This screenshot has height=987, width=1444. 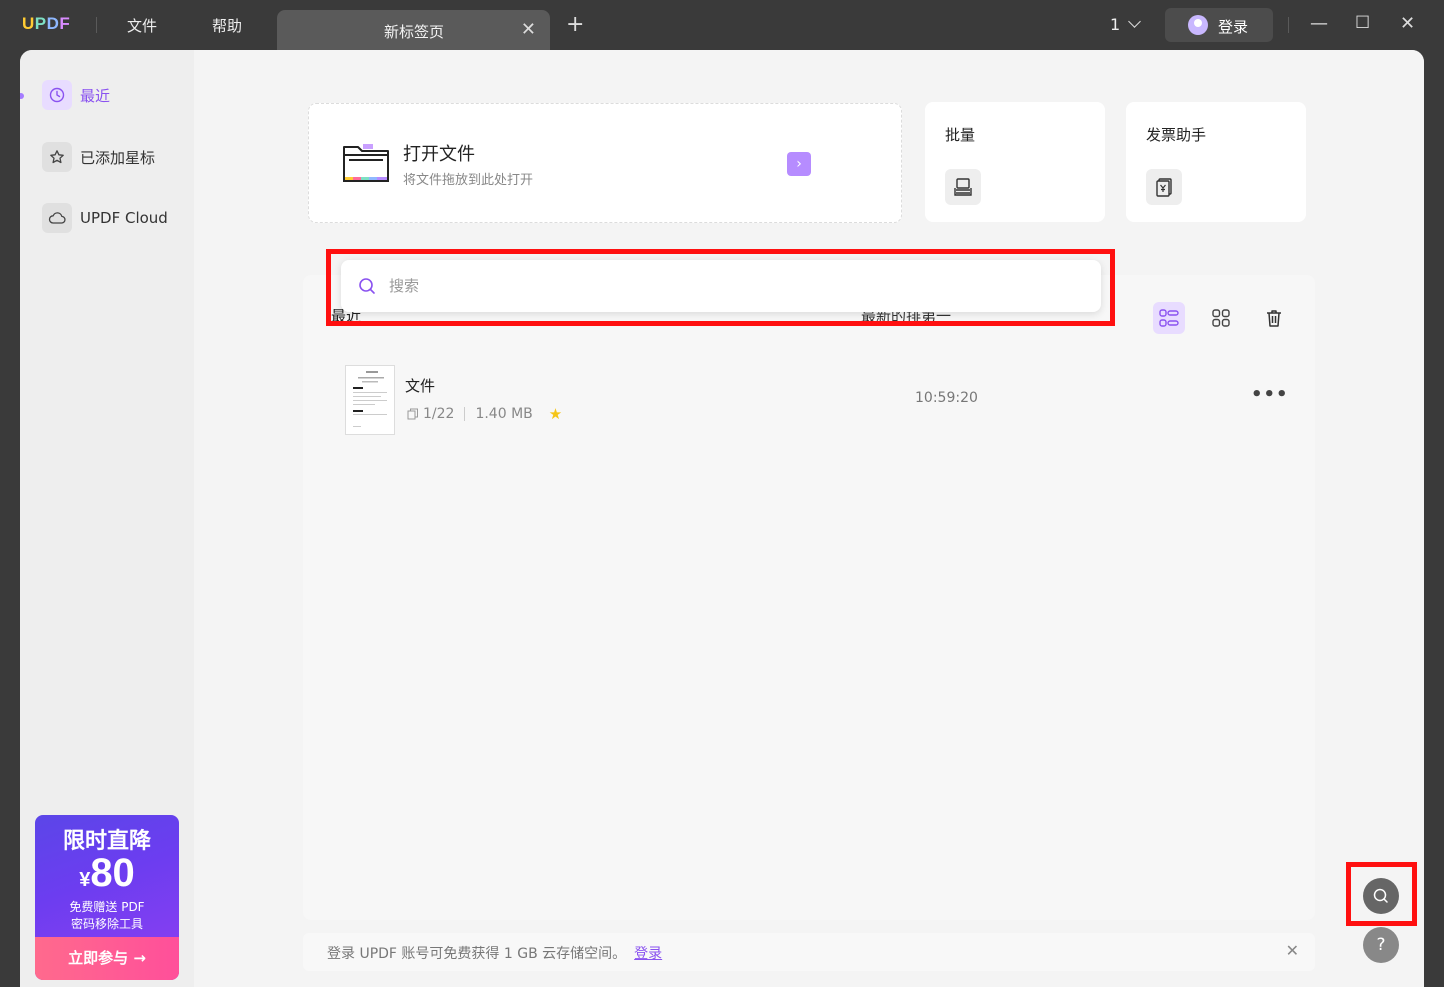 I want to click on login-label: 登录, so click(x=1233, y=27).